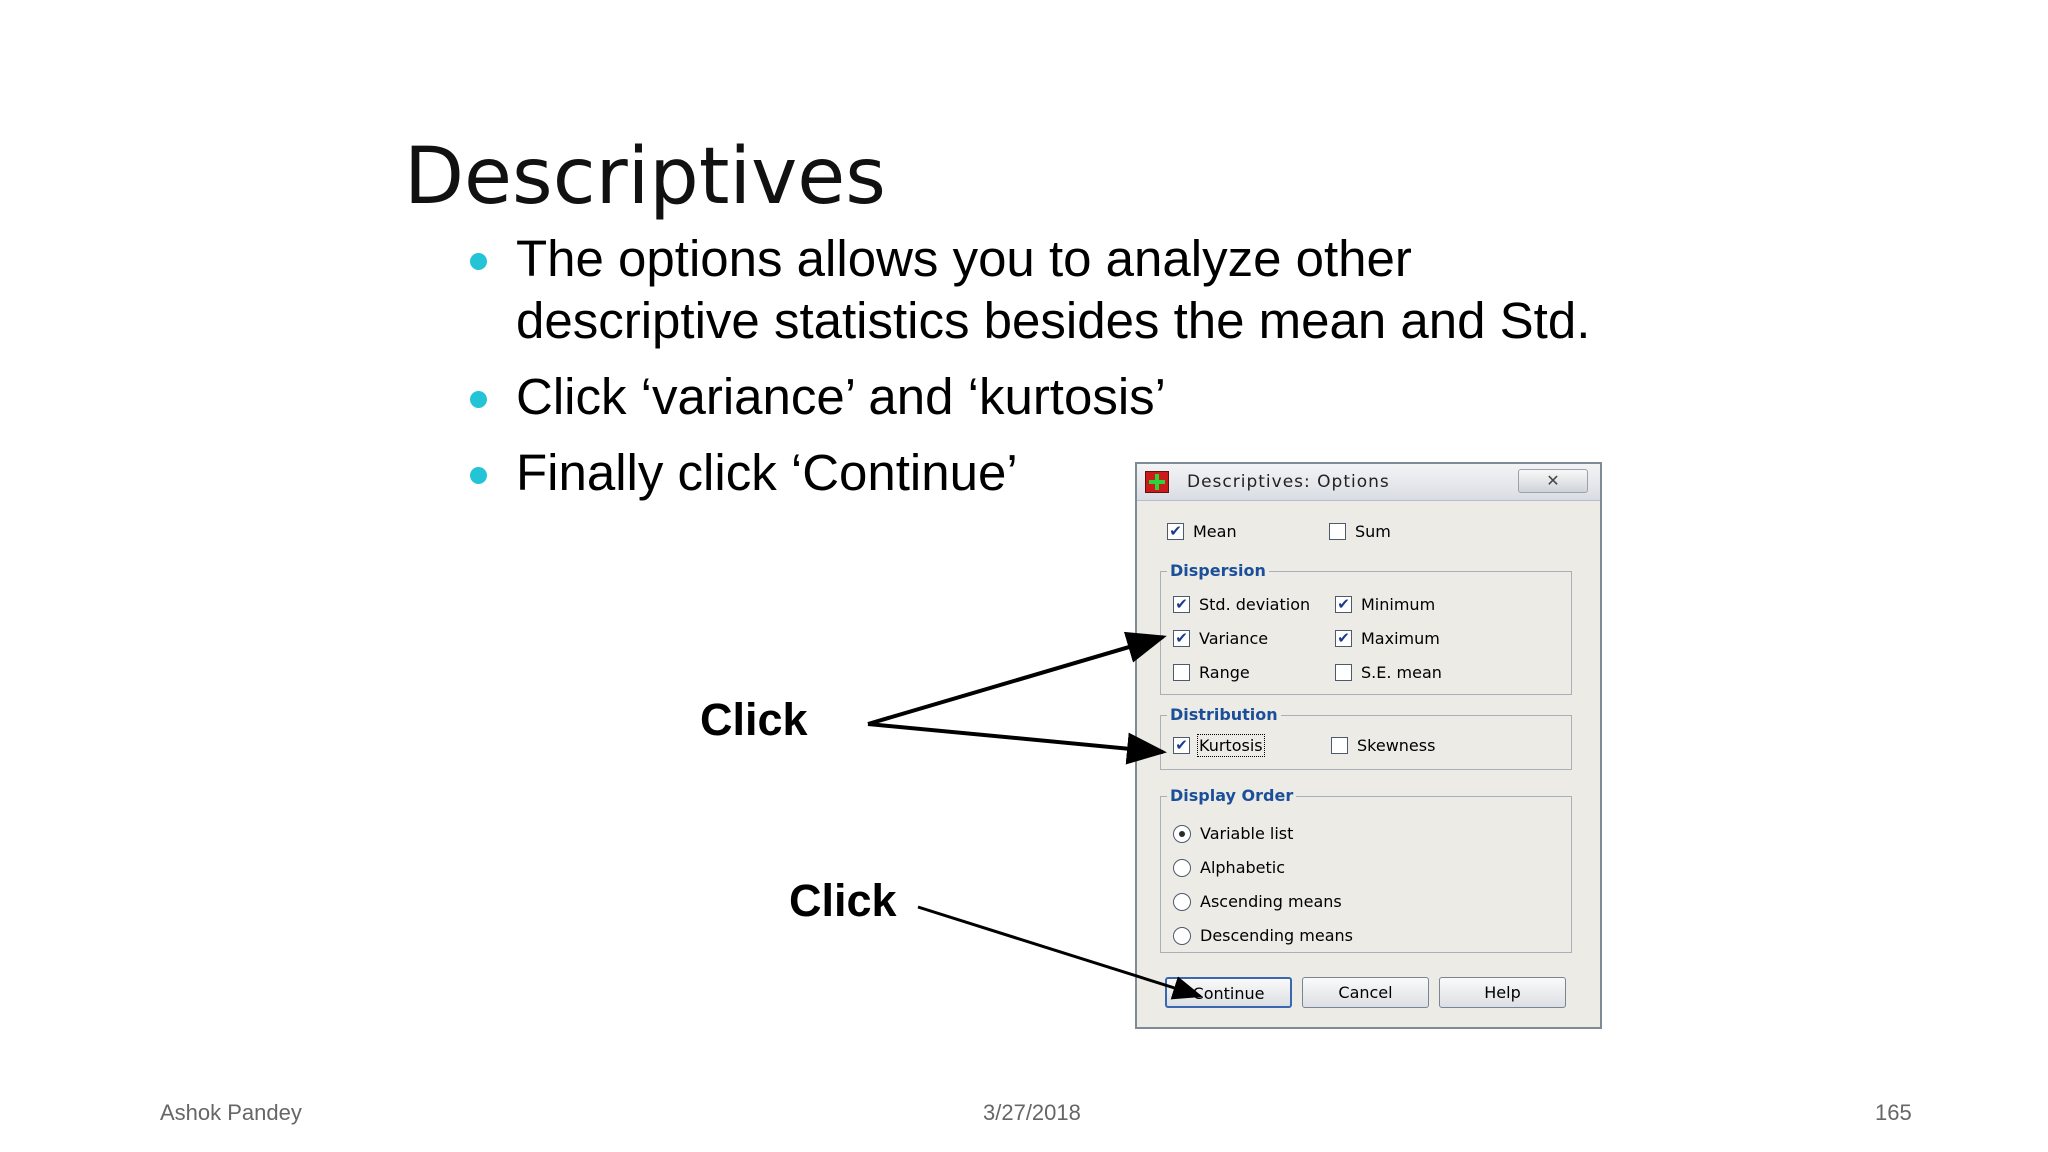  What do you see at coordinates (1218, 570) in the screenshot?
I see `group-label: Dispersion` at bounding box center [1218, 570].